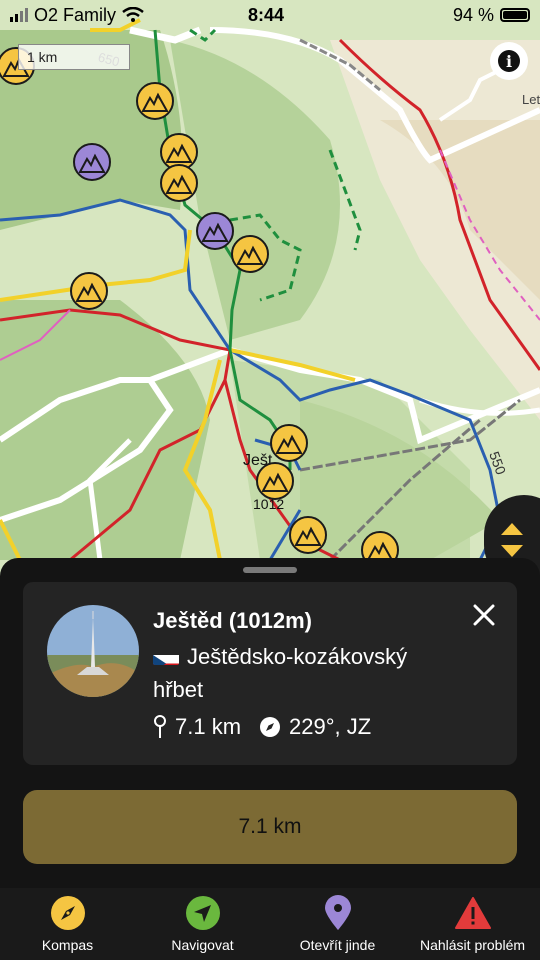  What do you see at coordinates (166, 656) in the screenshot?
I see `czech-flag-icon` at bounding box center [166, 656].